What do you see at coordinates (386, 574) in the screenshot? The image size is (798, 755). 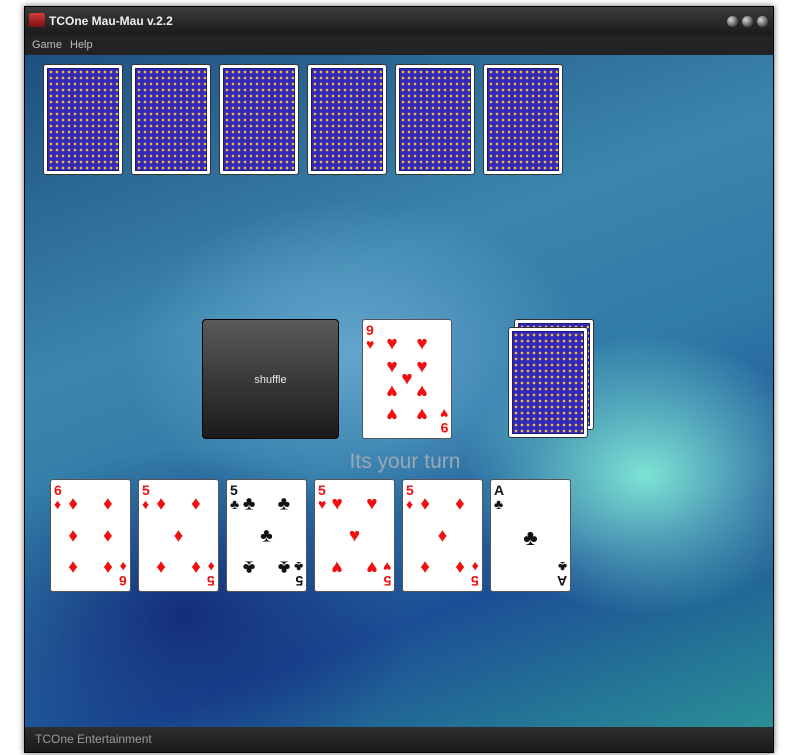 I see `card-rank-bottom: 5 ♥` at bounding box center [386, 574].